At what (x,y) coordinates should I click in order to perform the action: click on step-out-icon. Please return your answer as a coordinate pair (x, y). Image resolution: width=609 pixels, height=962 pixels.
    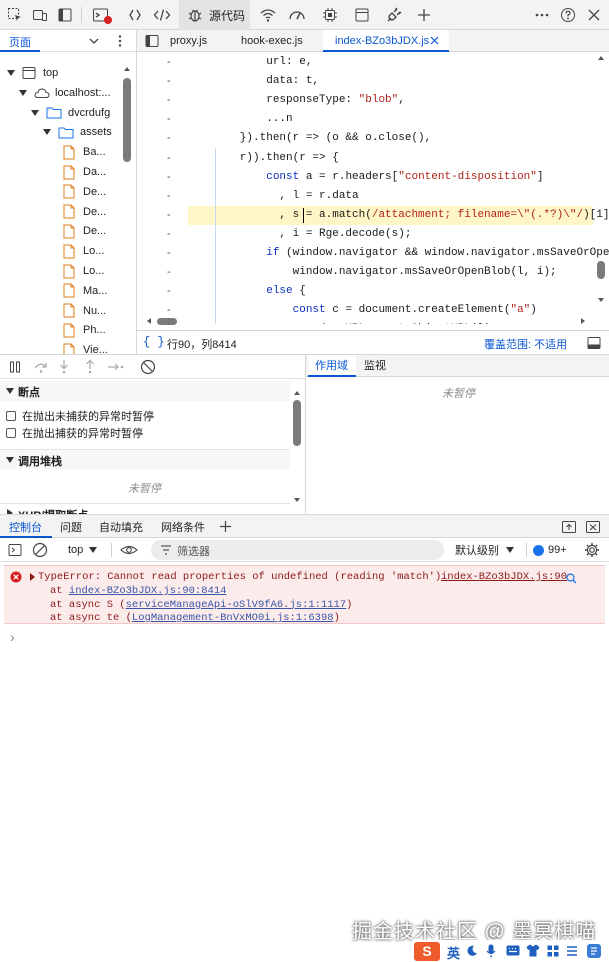
    Looking at the image, I should click on (90, 367).